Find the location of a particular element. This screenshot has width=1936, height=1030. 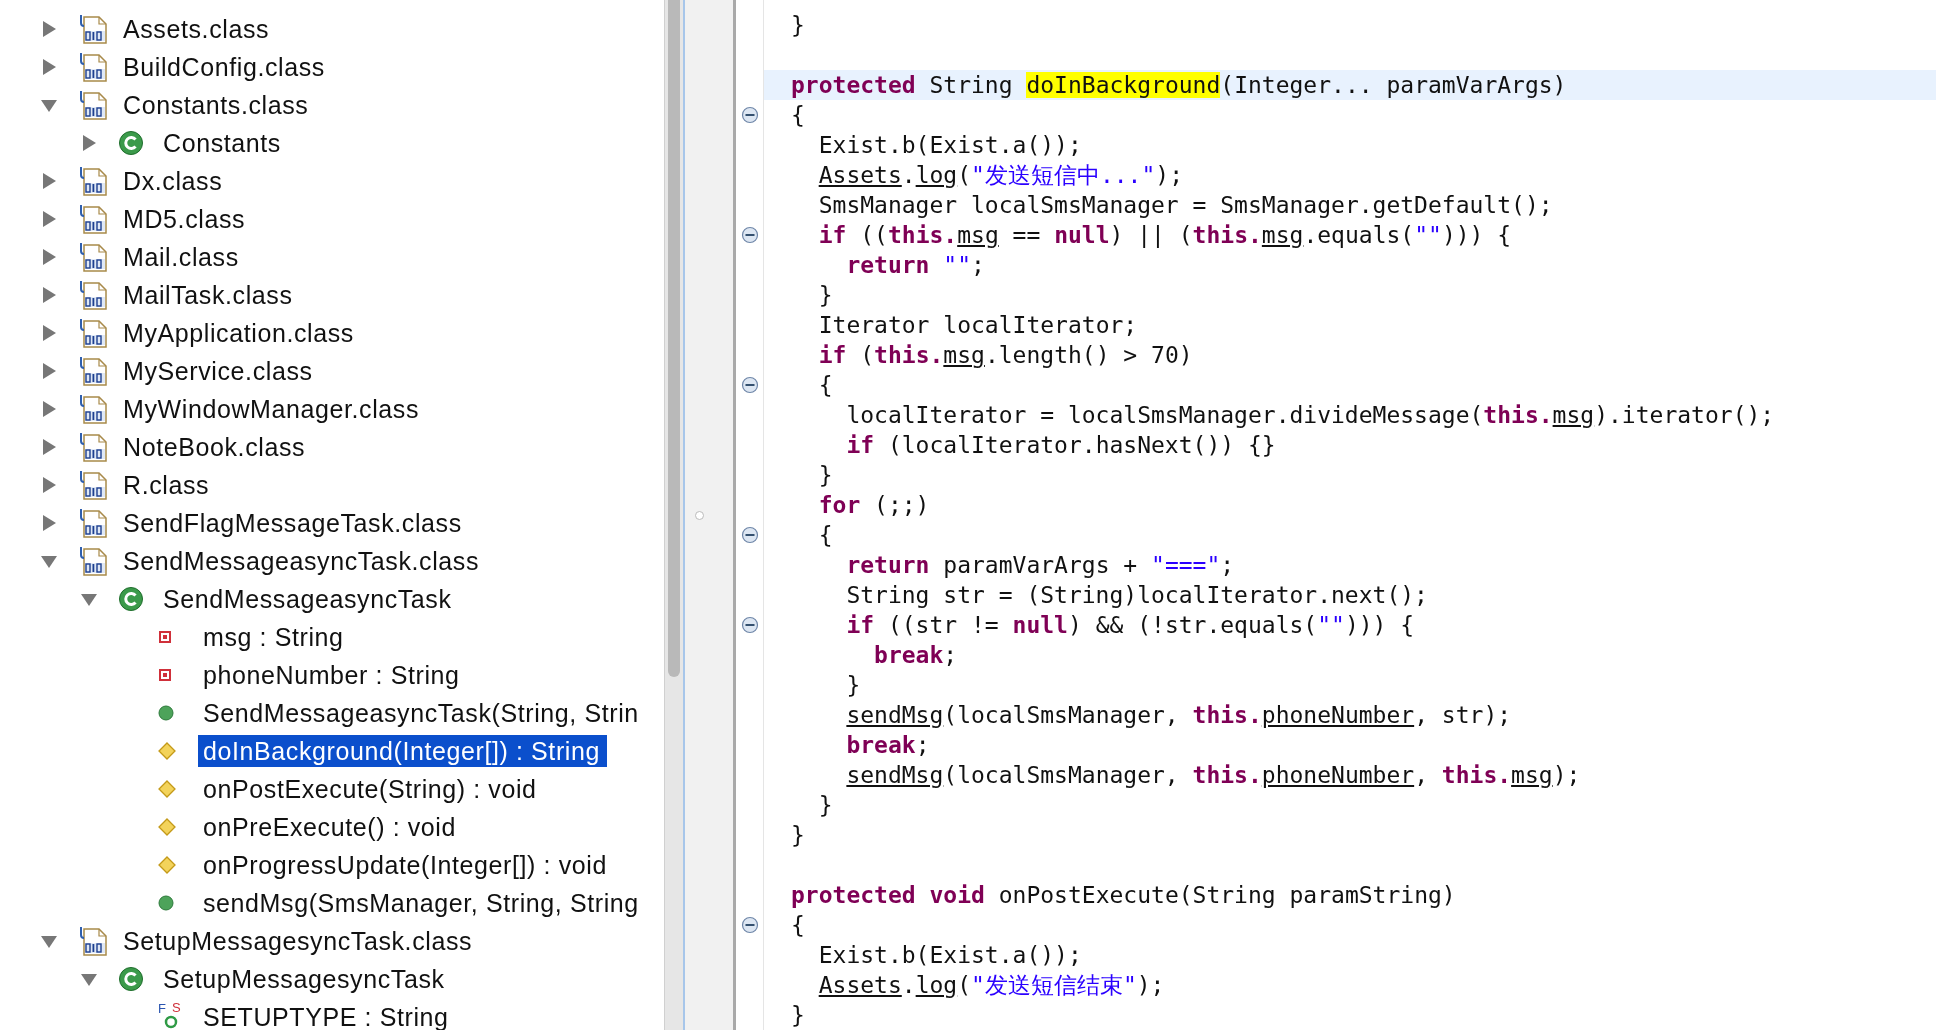

tree-item-label: NoteBook.class is located at coordinates (215, 447).